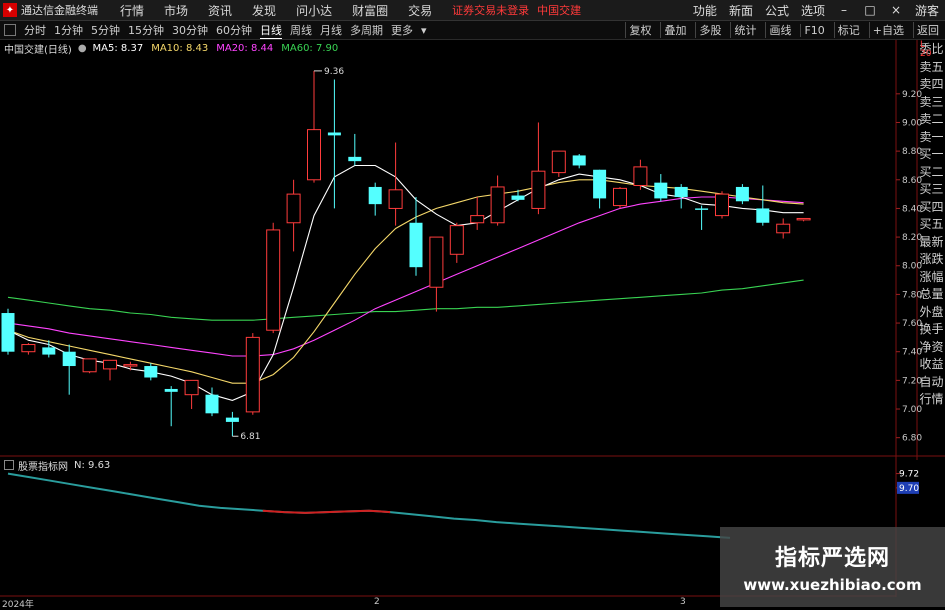 The width and height of the screenshot is (945, 610). Describe the element at coordinates (68, 30) in the screenshot. I see `period-1min: 1分钟` at that location.